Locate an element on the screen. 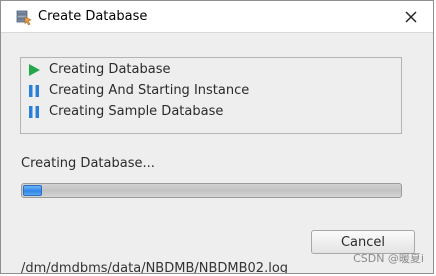 The width and height of the screenshot is (436, 276). step-creating-database: Creating Database is located at coordinates (98, 70).